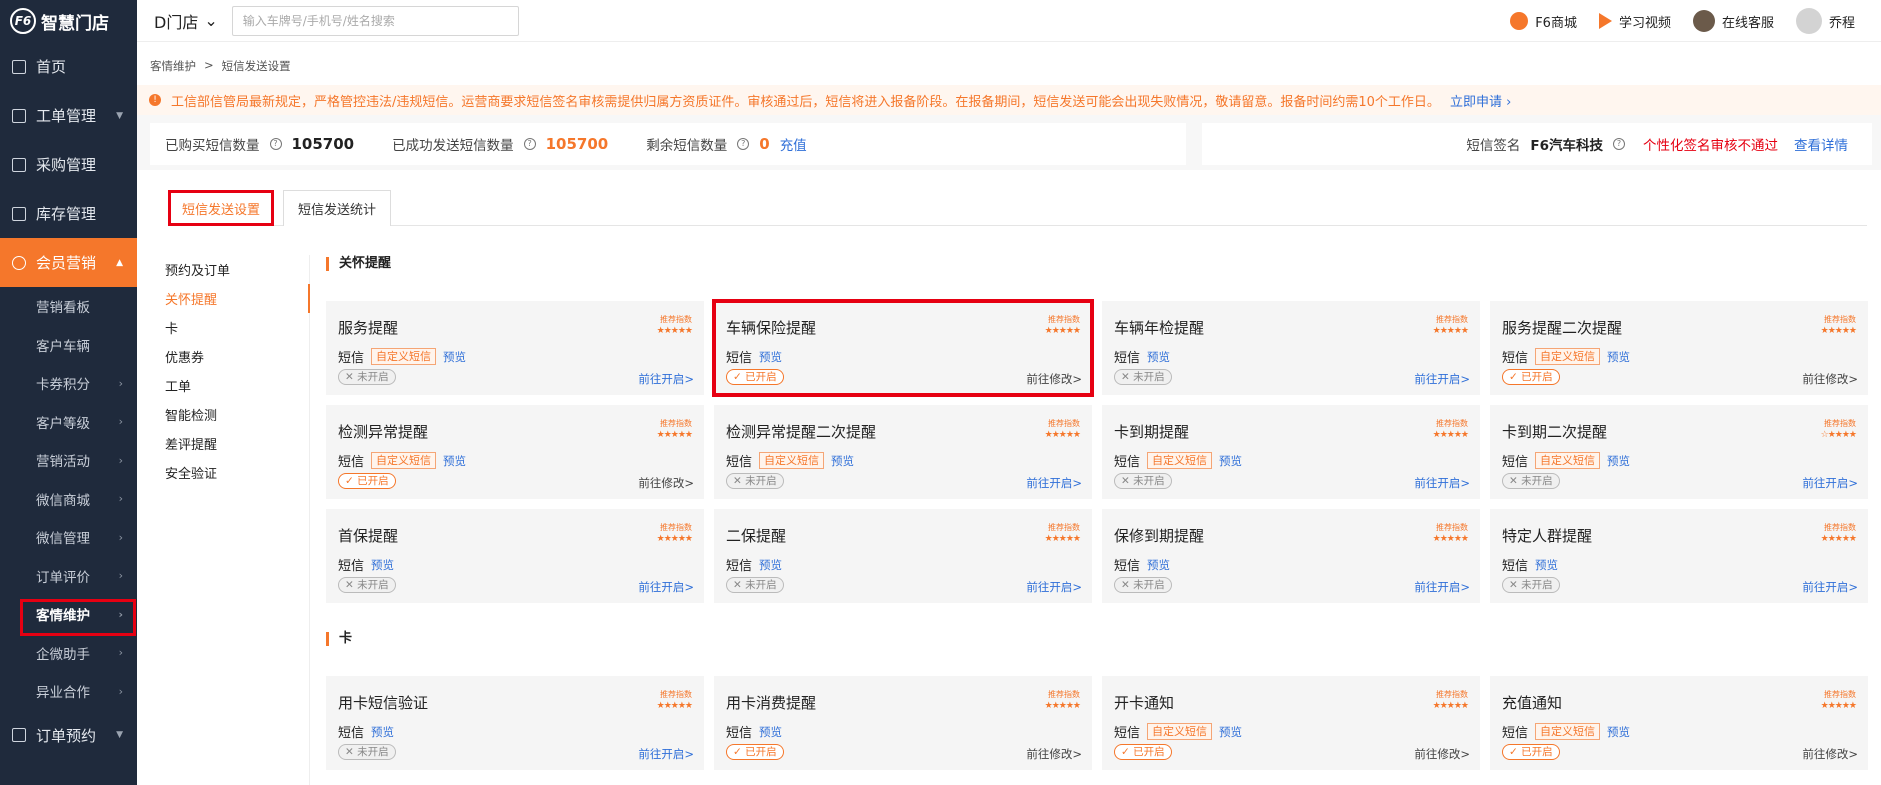  Describe the element at coordinates (1825, 21) in the screenshot. I see `user-menu: 乔程` at that location.